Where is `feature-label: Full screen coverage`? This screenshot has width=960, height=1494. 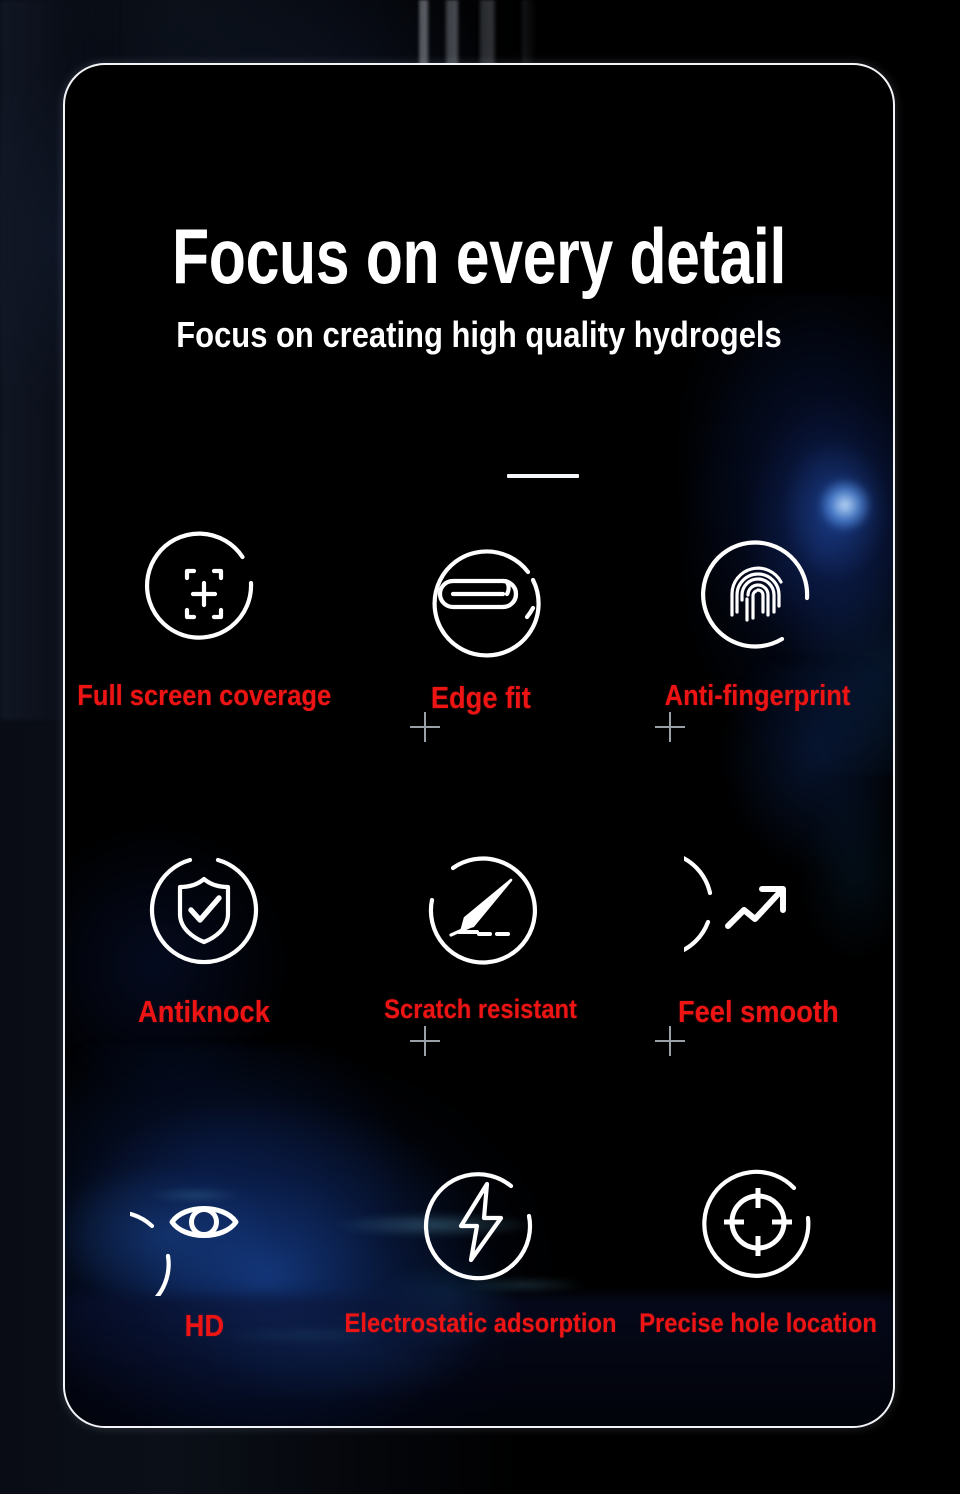 feature-label: Full screen coverage is located at coordinates (204, 696).